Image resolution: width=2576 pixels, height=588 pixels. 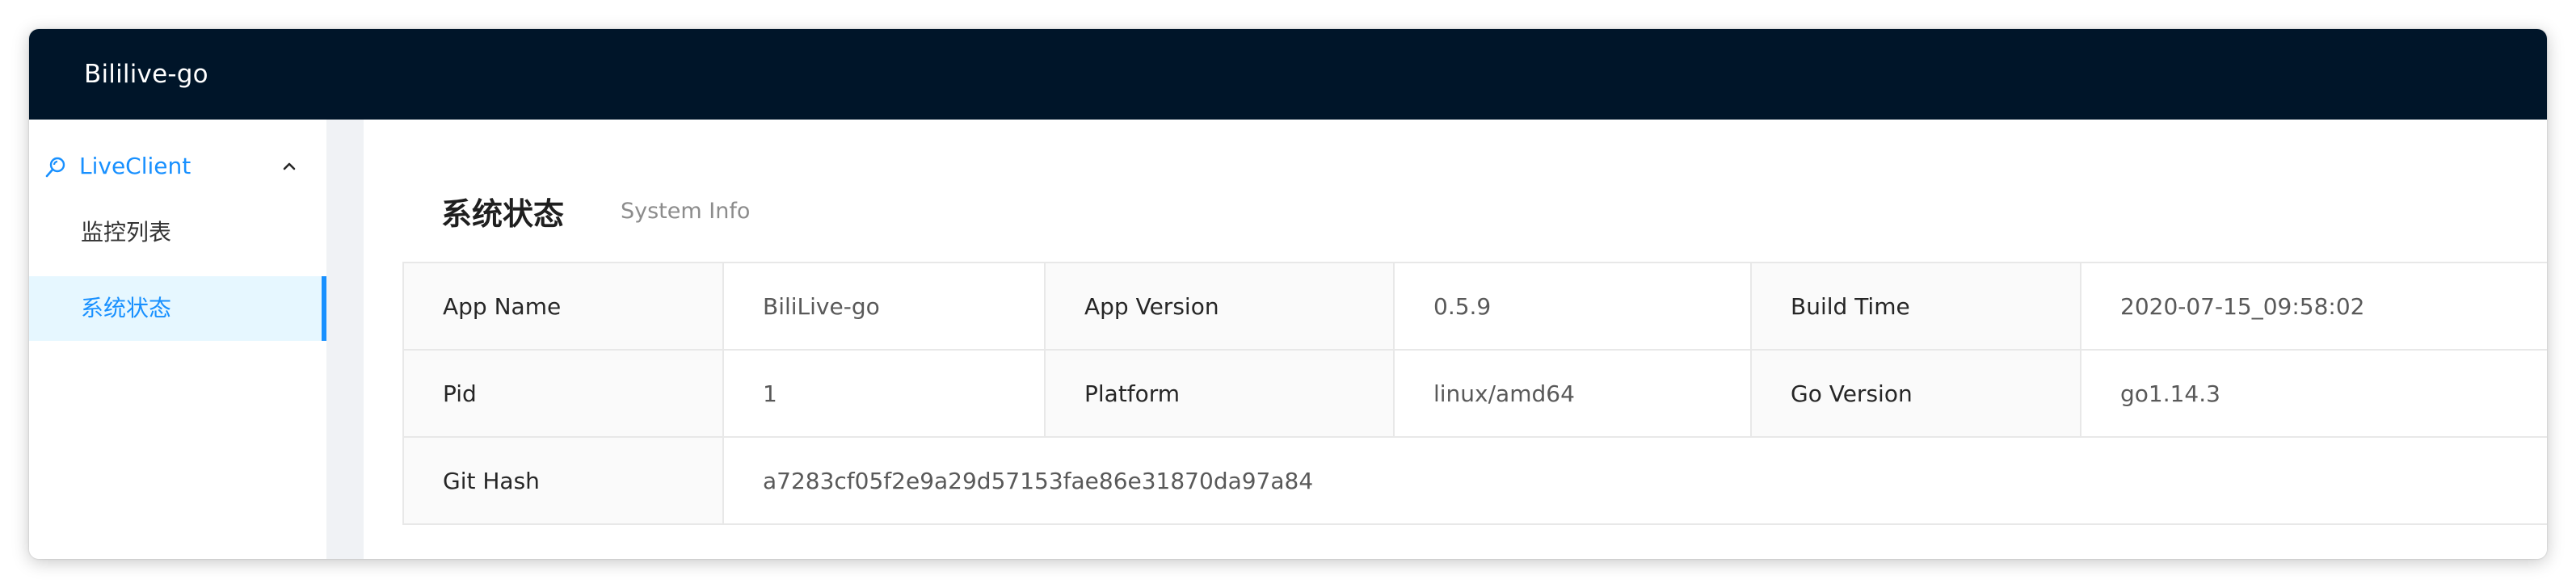 I want to click on sidebar-item-label: 系统状态, so click(x=126, y=308).